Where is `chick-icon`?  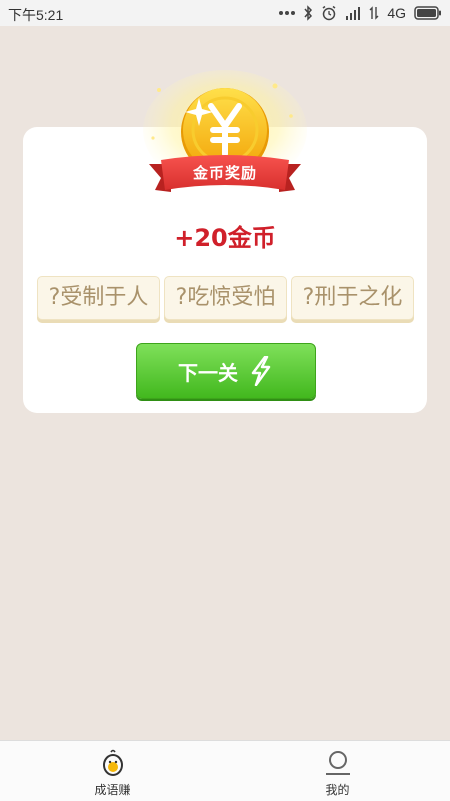
chick-icon is located at coordinates (112, 763).